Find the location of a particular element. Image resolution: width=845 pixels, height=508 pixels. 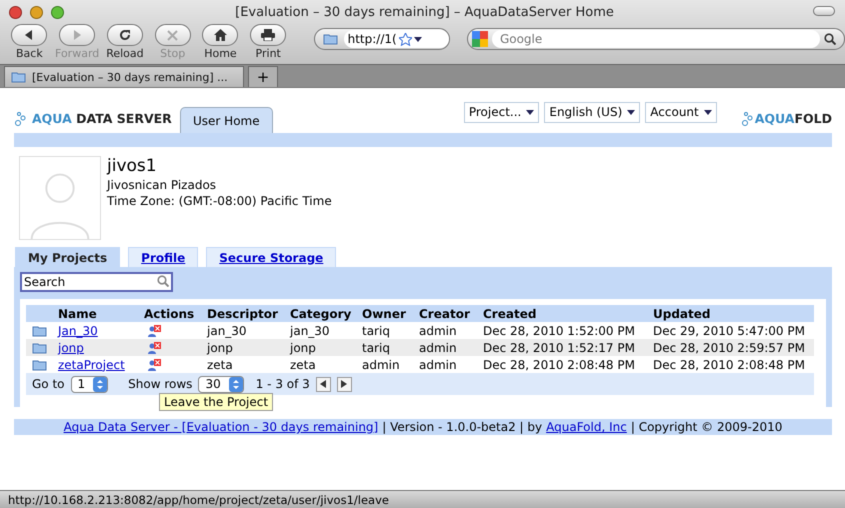

project-link: Jan_30 is located at coordinates (78, 331).